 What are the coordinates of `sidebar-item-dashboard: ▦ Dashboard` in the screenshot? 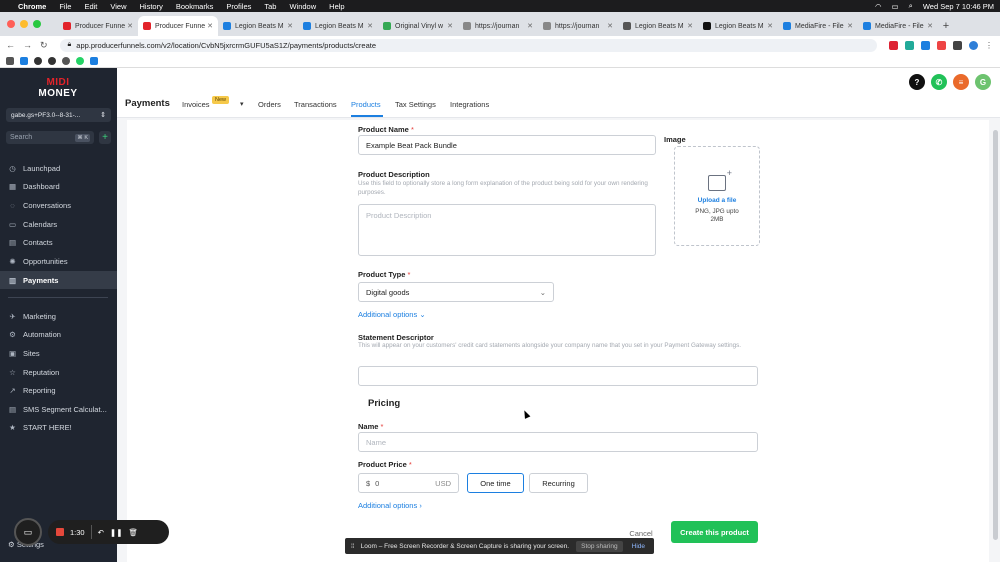 It's located at (58, 186).